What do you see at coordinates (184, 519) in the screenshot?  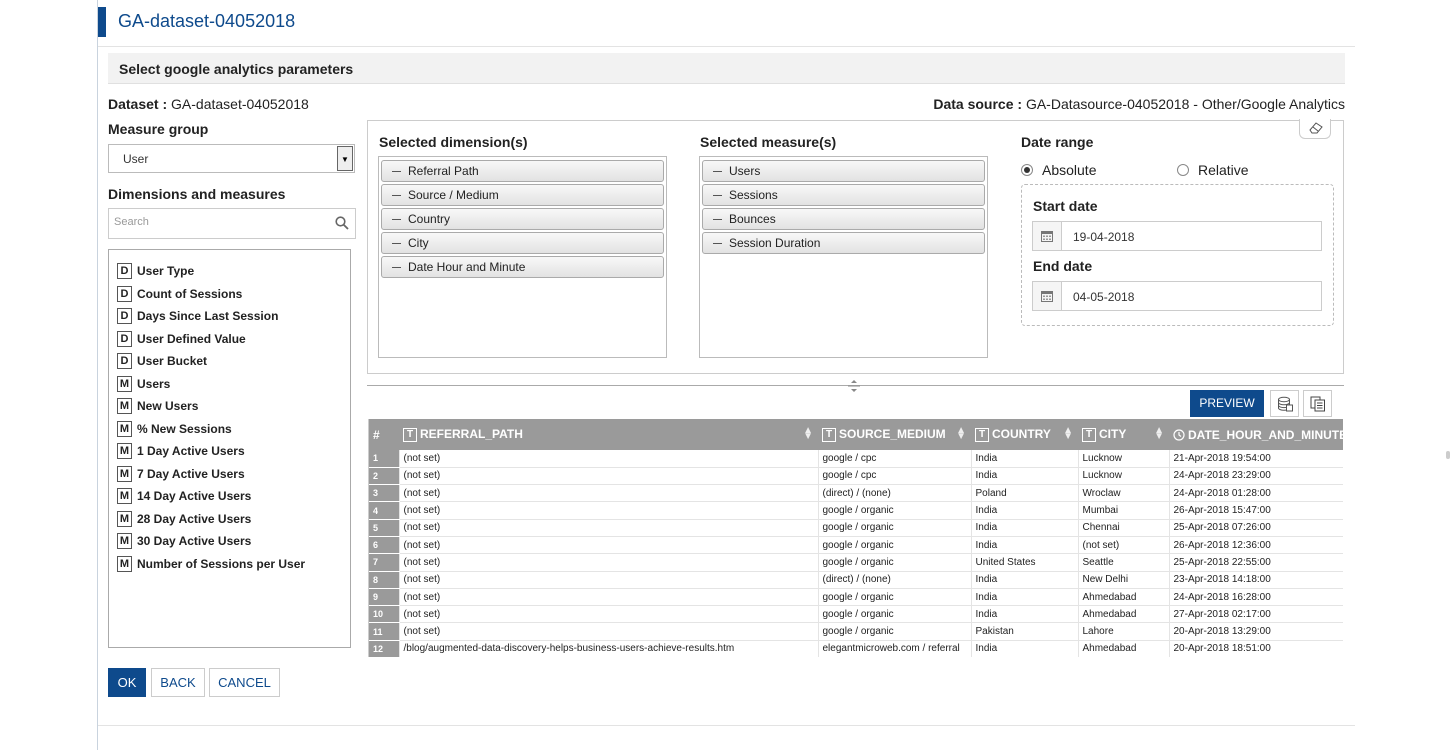 I see `list-item: M 28 Day Active Users` at bounding box center [184, 519].